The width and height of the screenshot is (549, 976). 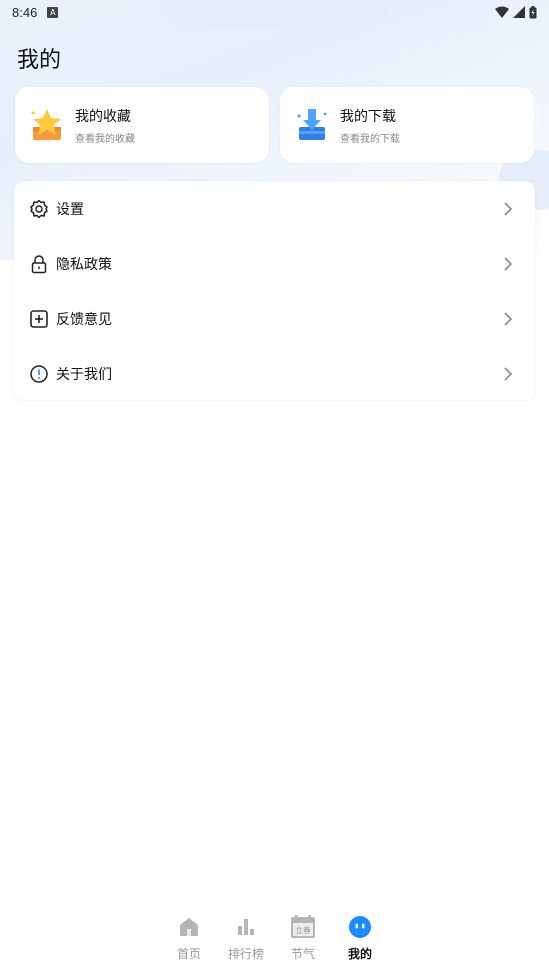 I want to click on download-box-icon, so click(x=312, y=124).